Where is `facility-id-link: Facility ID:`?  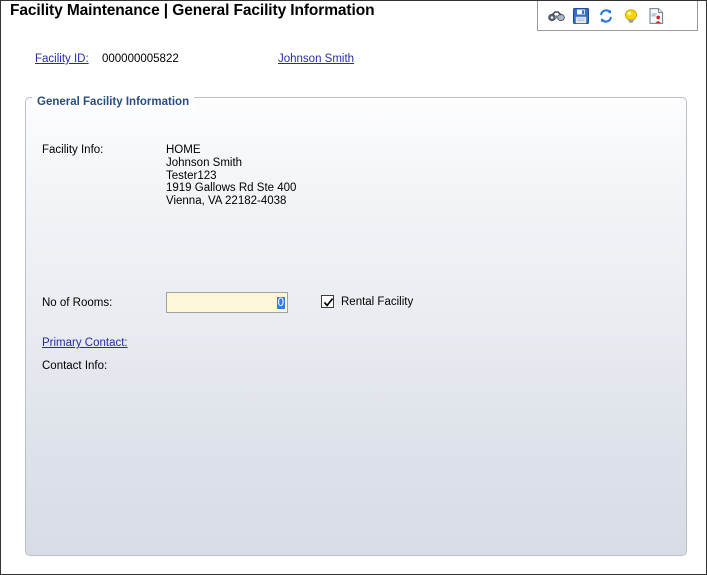
facility-id-link: Facility ID: is located at coordinates (62, 59).